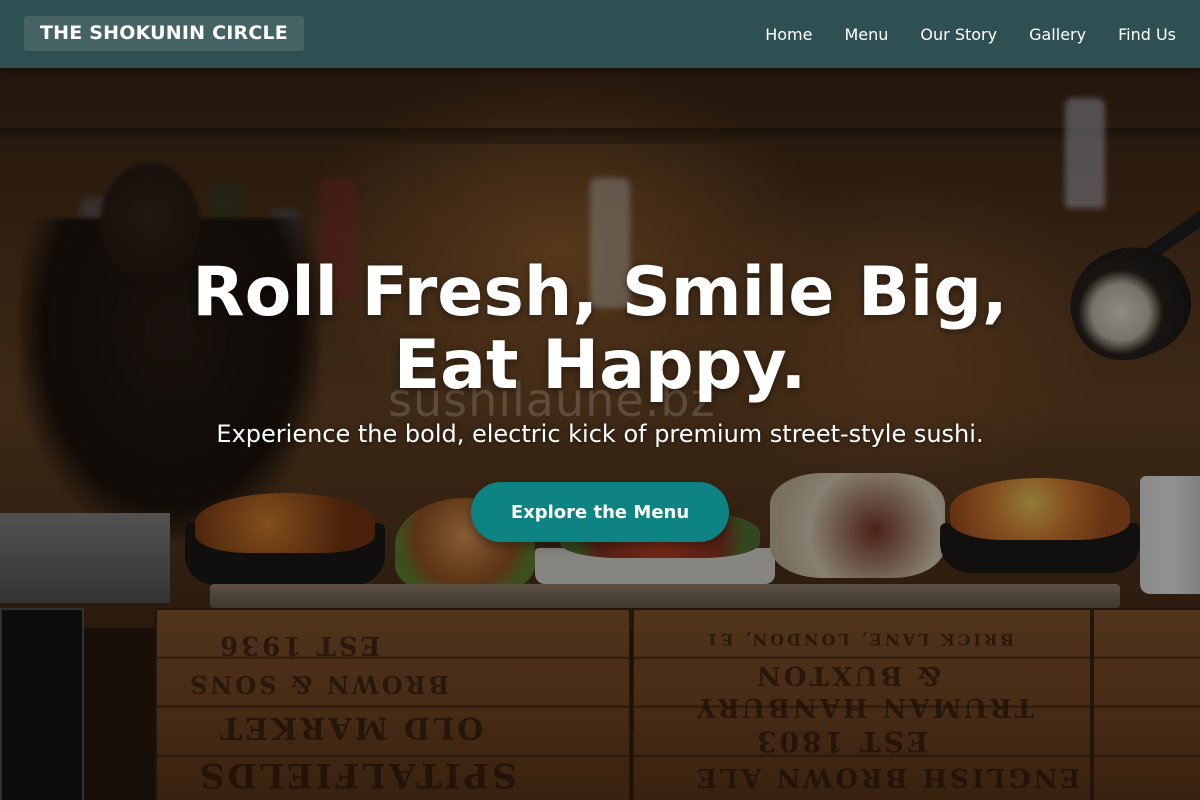 This screenshot has width=1200, height=800. What do you see at coordinates (1057, 34) in the screenshot?
I see `nav-link-gallery: Gallery` at bounding box center [1057, 34].